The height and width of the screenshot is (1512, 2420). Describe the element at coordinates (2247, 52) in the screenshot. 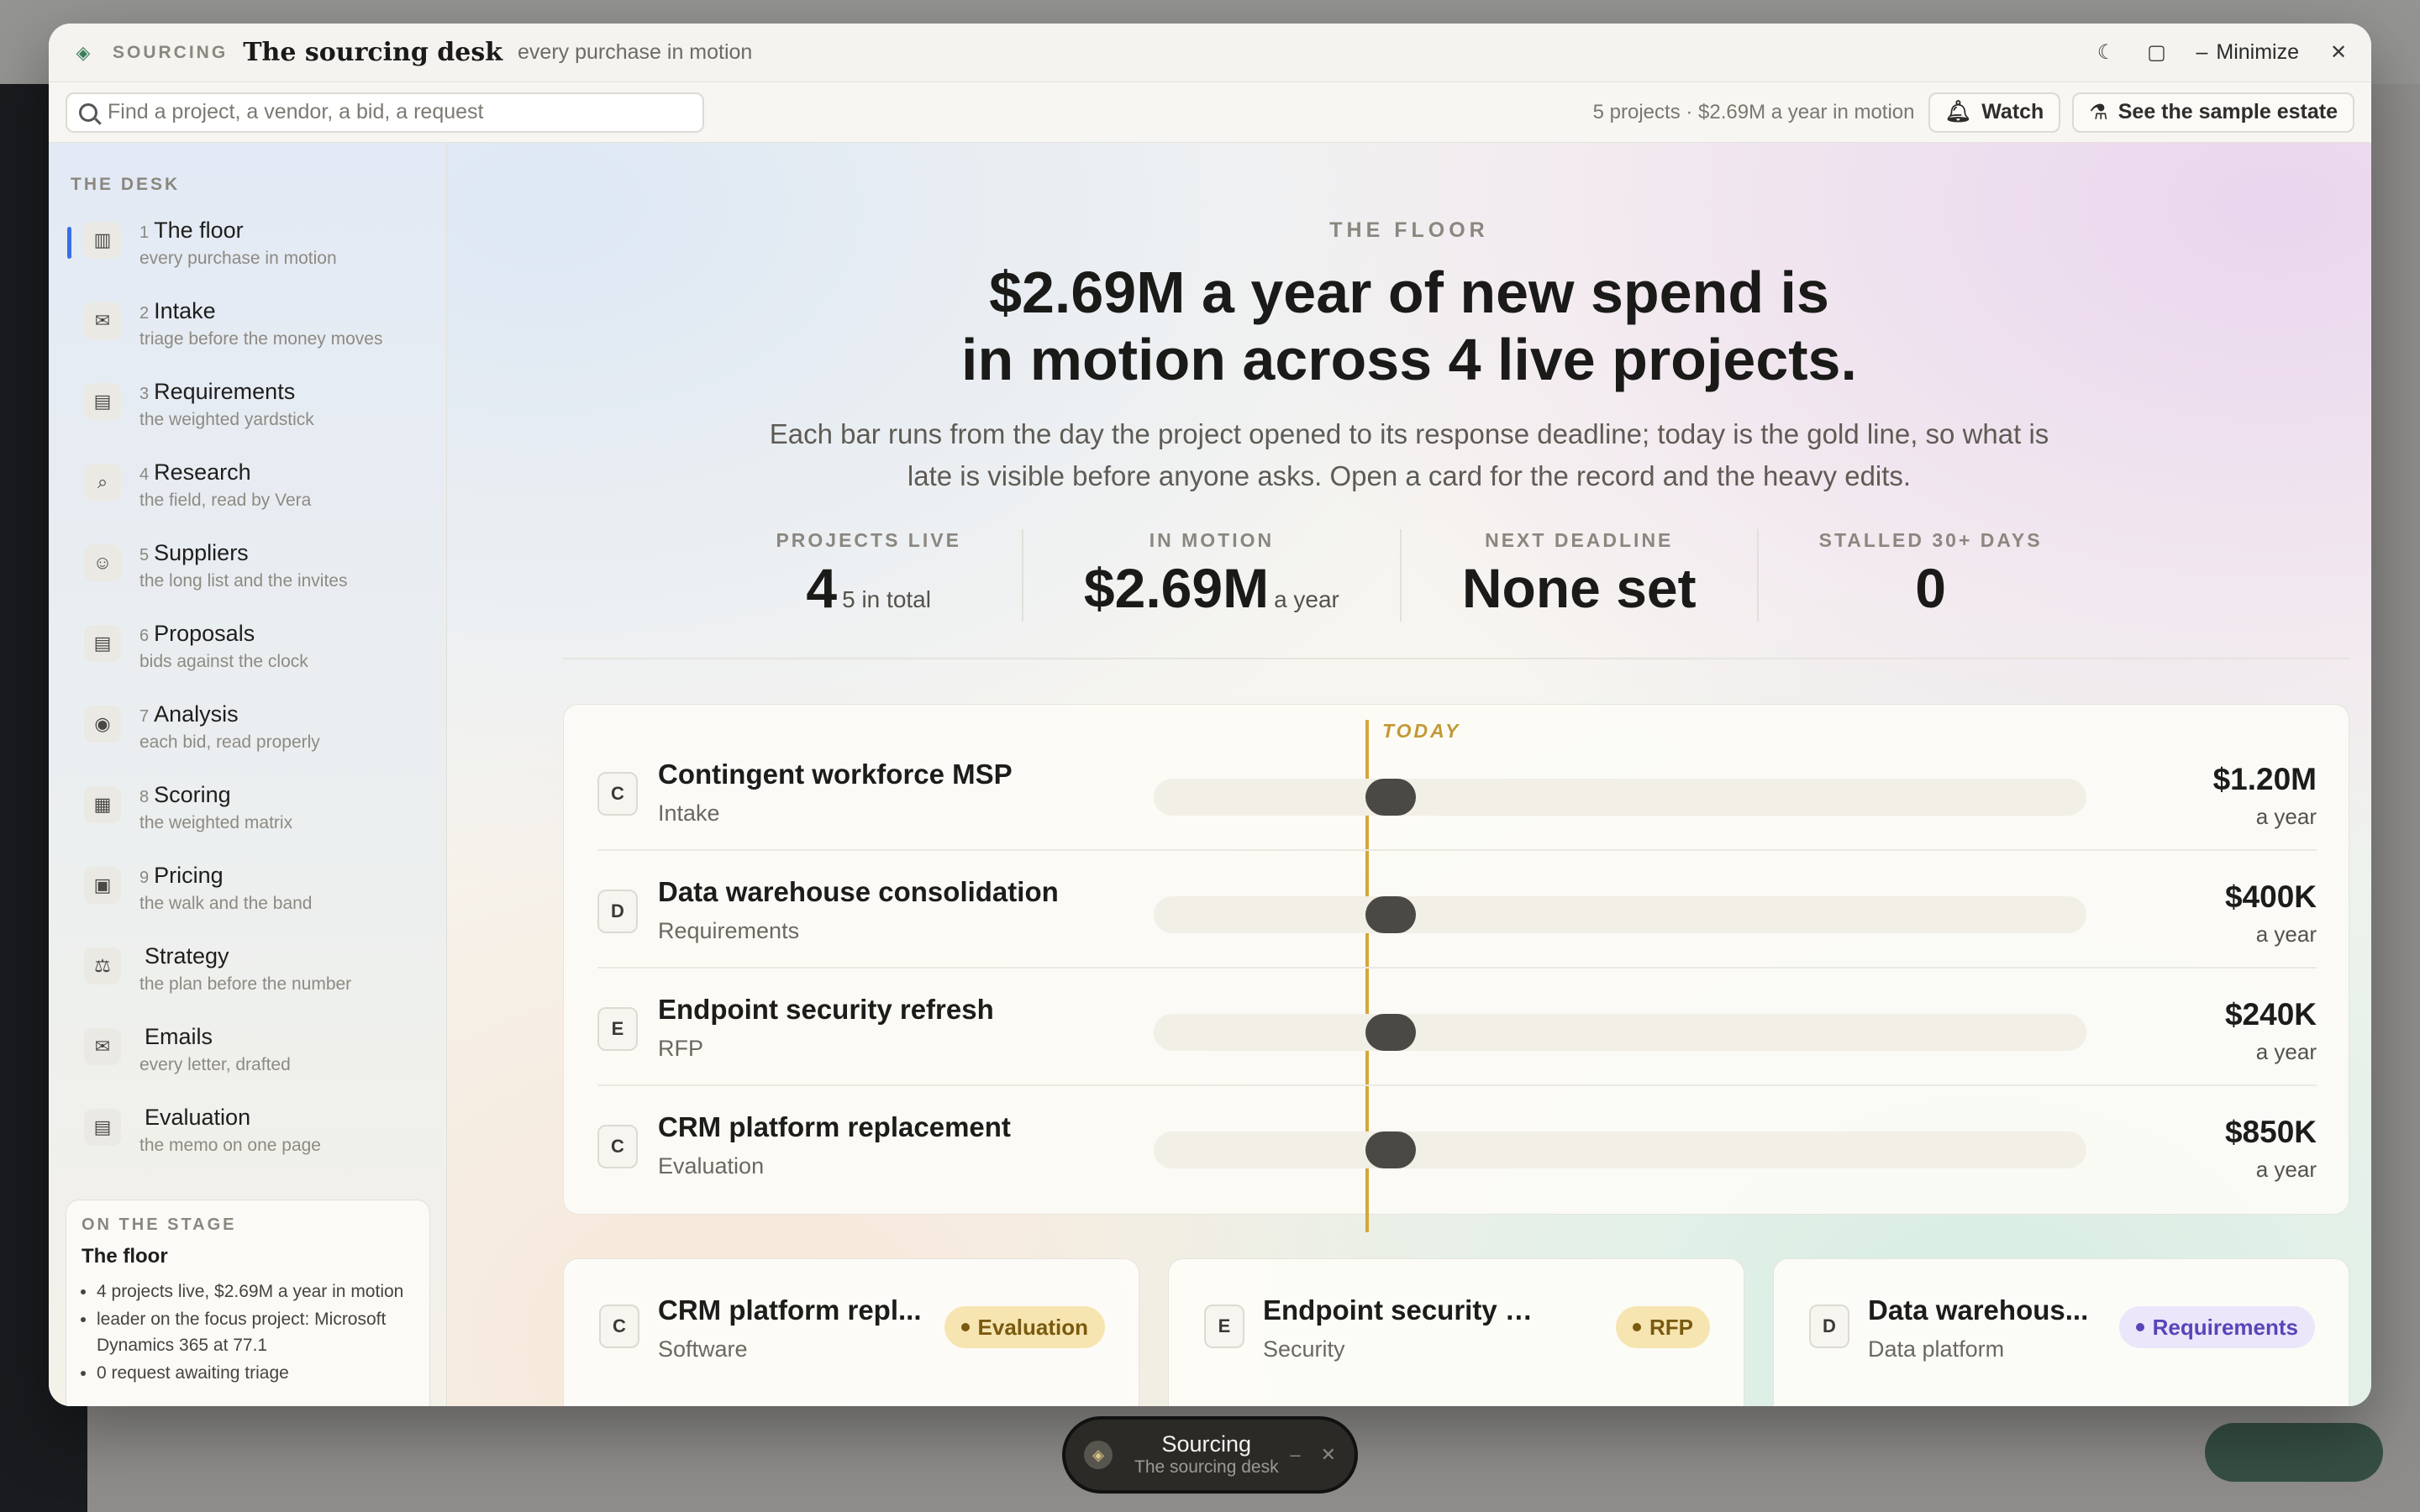

I see `minimize-button: – Minimize` at that location.